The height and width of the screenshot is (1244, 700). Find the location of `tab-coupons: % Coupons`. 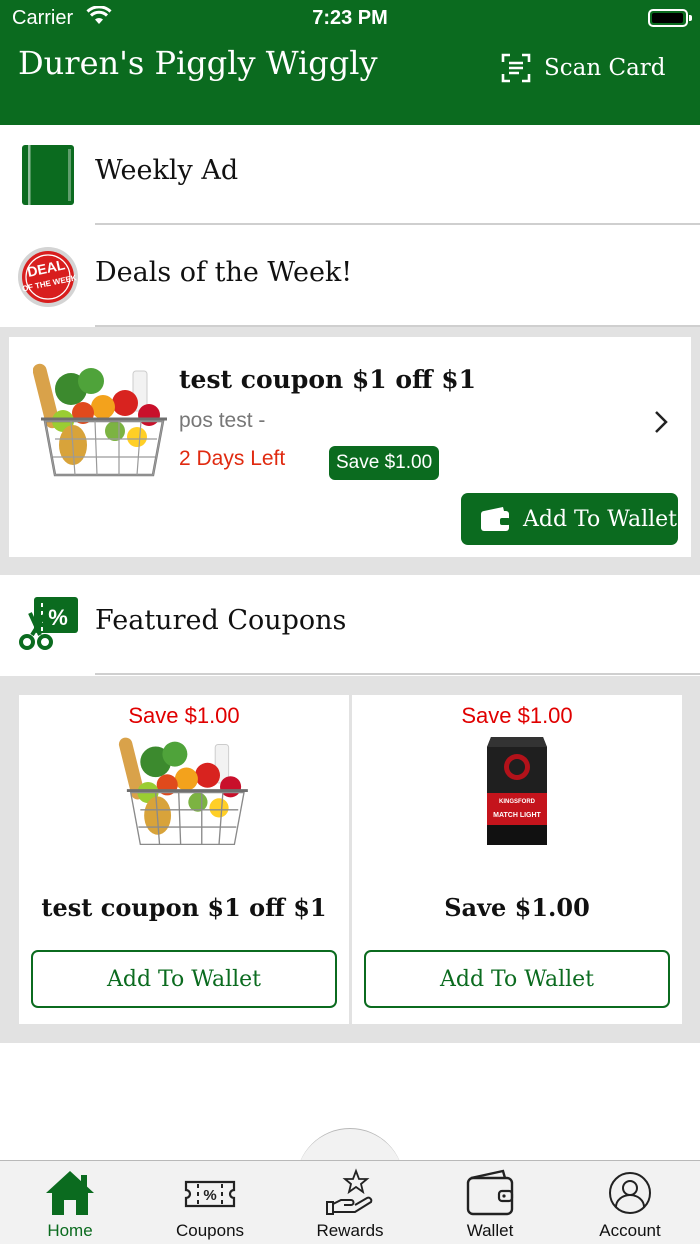

tab-coupons: % Coupons is located at coordinates (210, 1202).